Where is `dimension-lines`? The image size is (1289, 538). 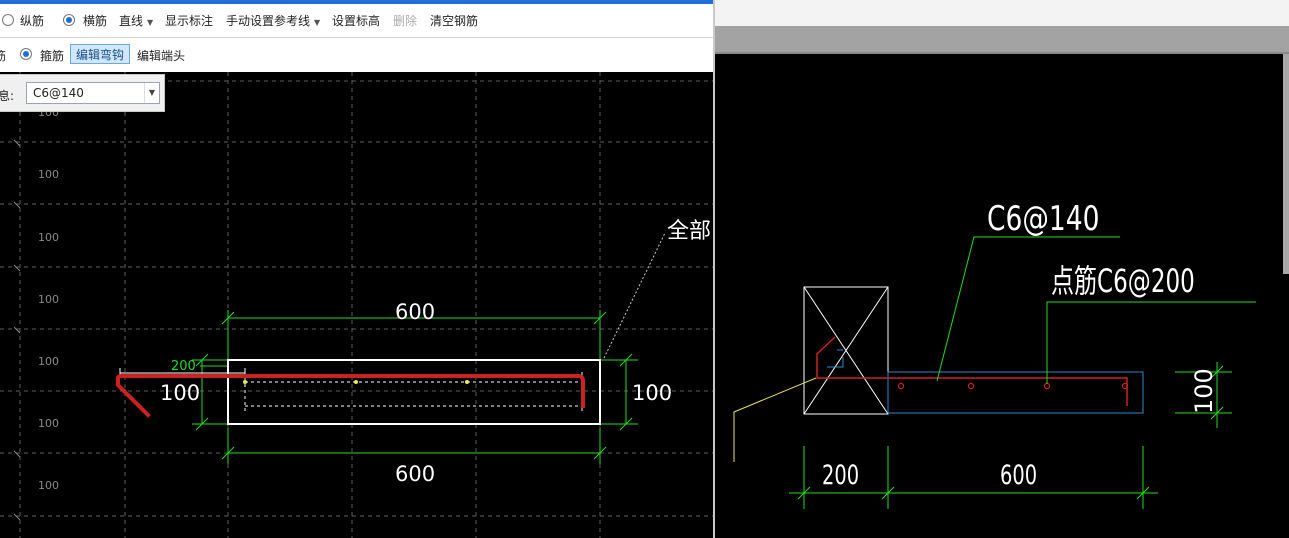
dimension-lines is located at coordinates (415, 387).